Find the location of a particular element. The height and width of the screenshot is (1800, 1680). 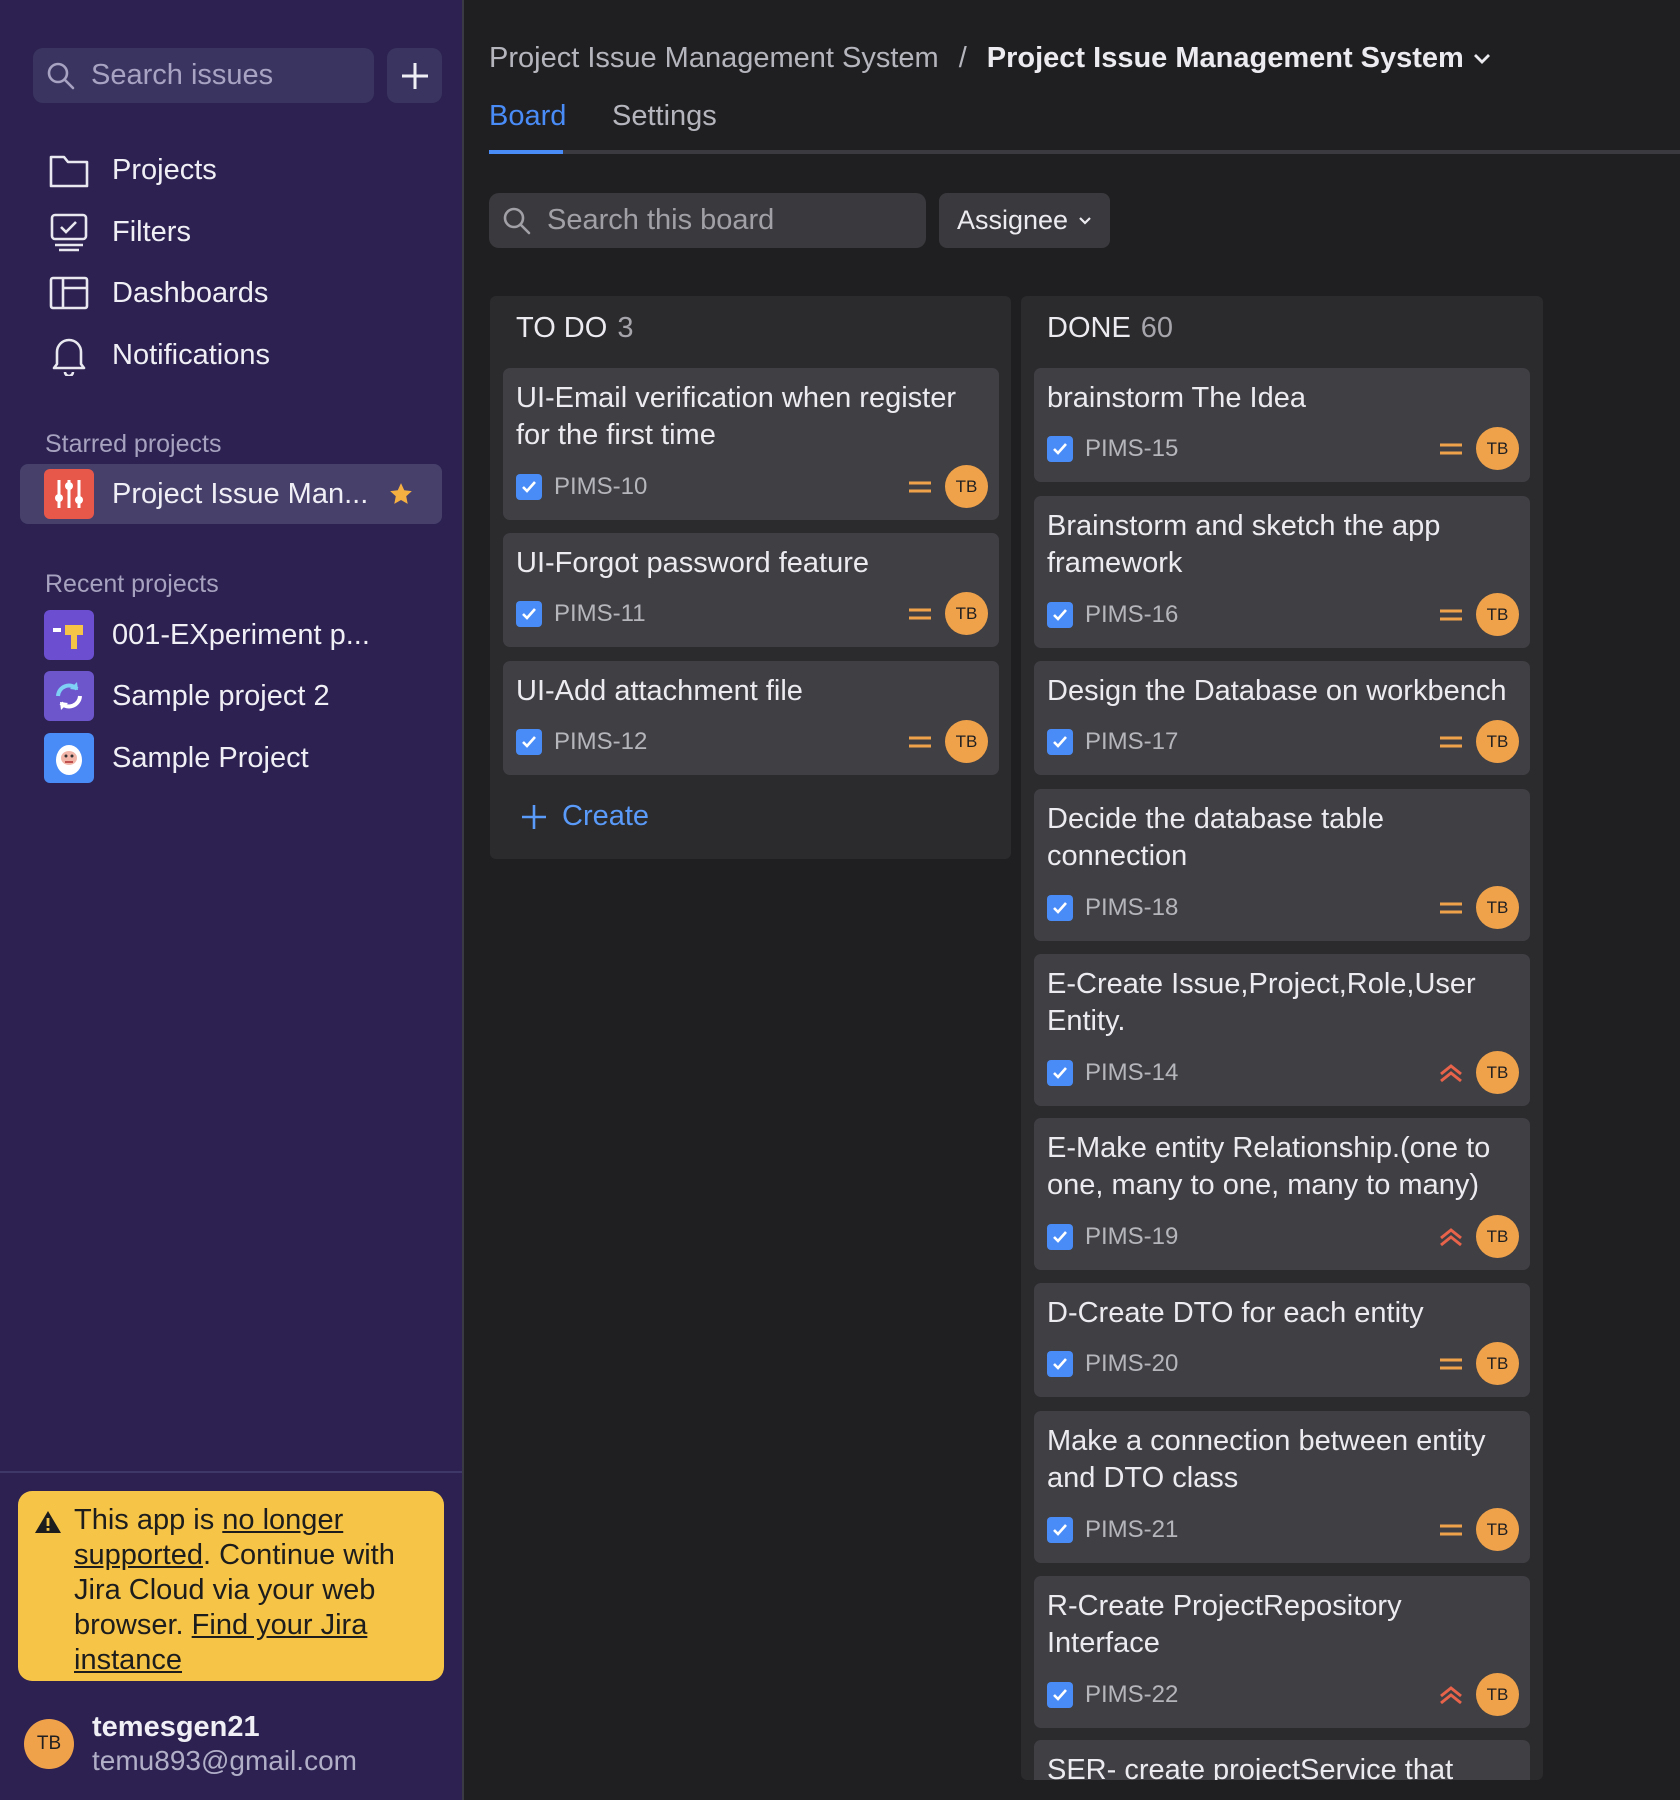

issue-title: R-Create ProjectRepository Interface is located at coordinates (1224, 1624).